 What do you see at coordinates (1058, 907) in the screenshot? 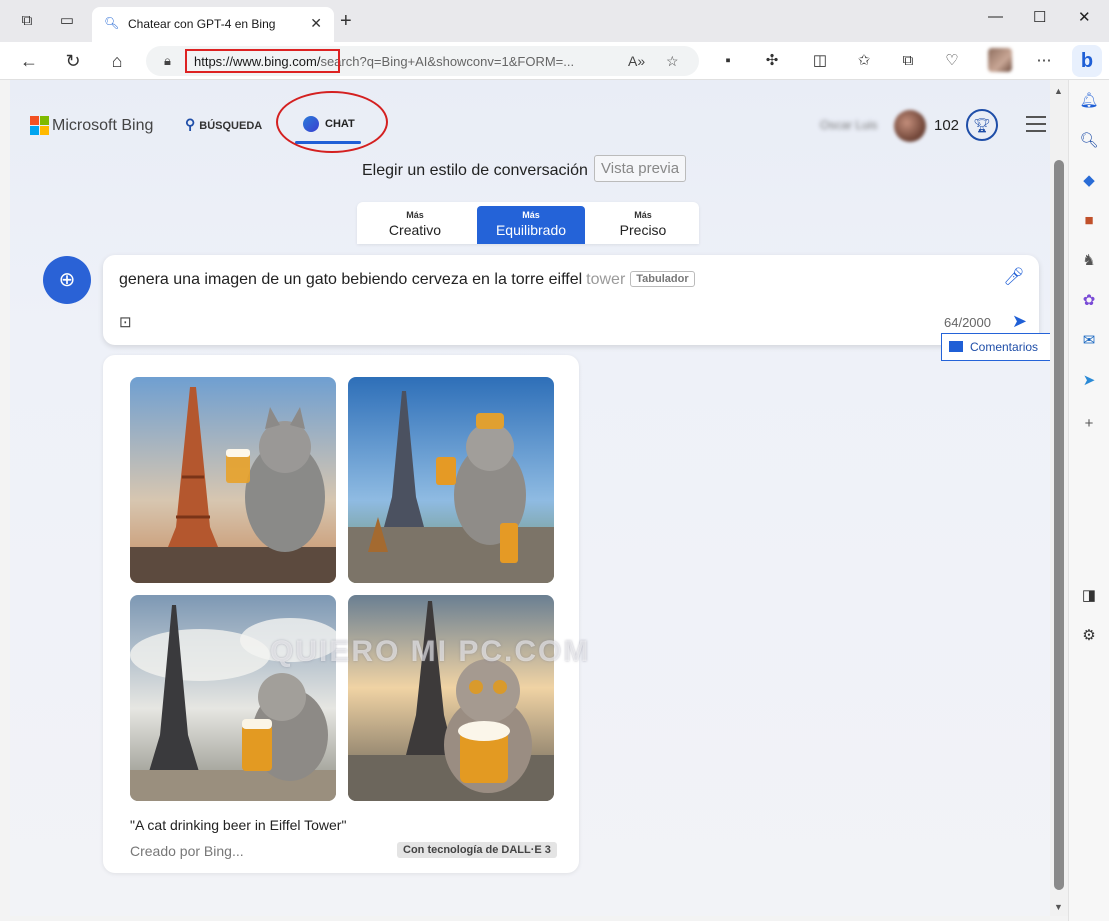
I see `scroll-down-arrow-icon: ▼` at bounding box center [1058, 907].